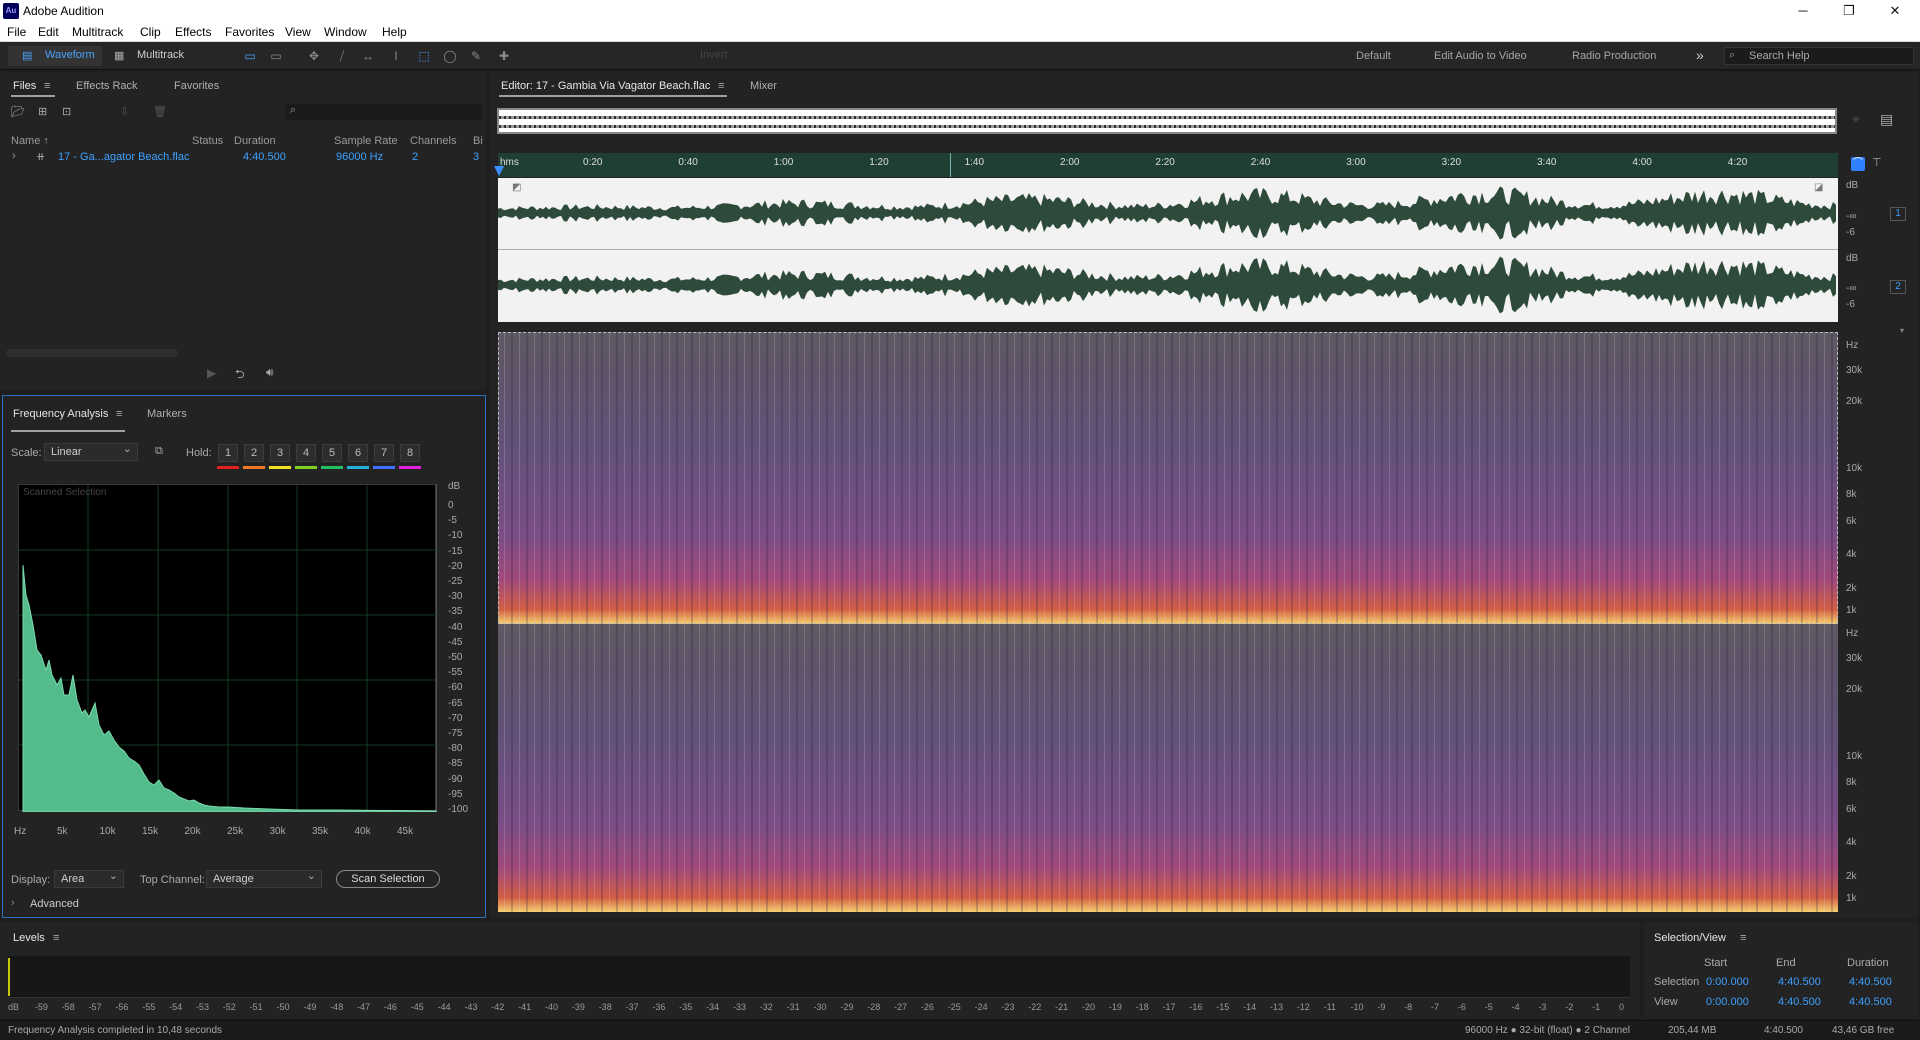  What do you see at coordinates (384, 112) in the screenshot?
I see `files-search-input: ⌕` at bounding box center [384, 112].